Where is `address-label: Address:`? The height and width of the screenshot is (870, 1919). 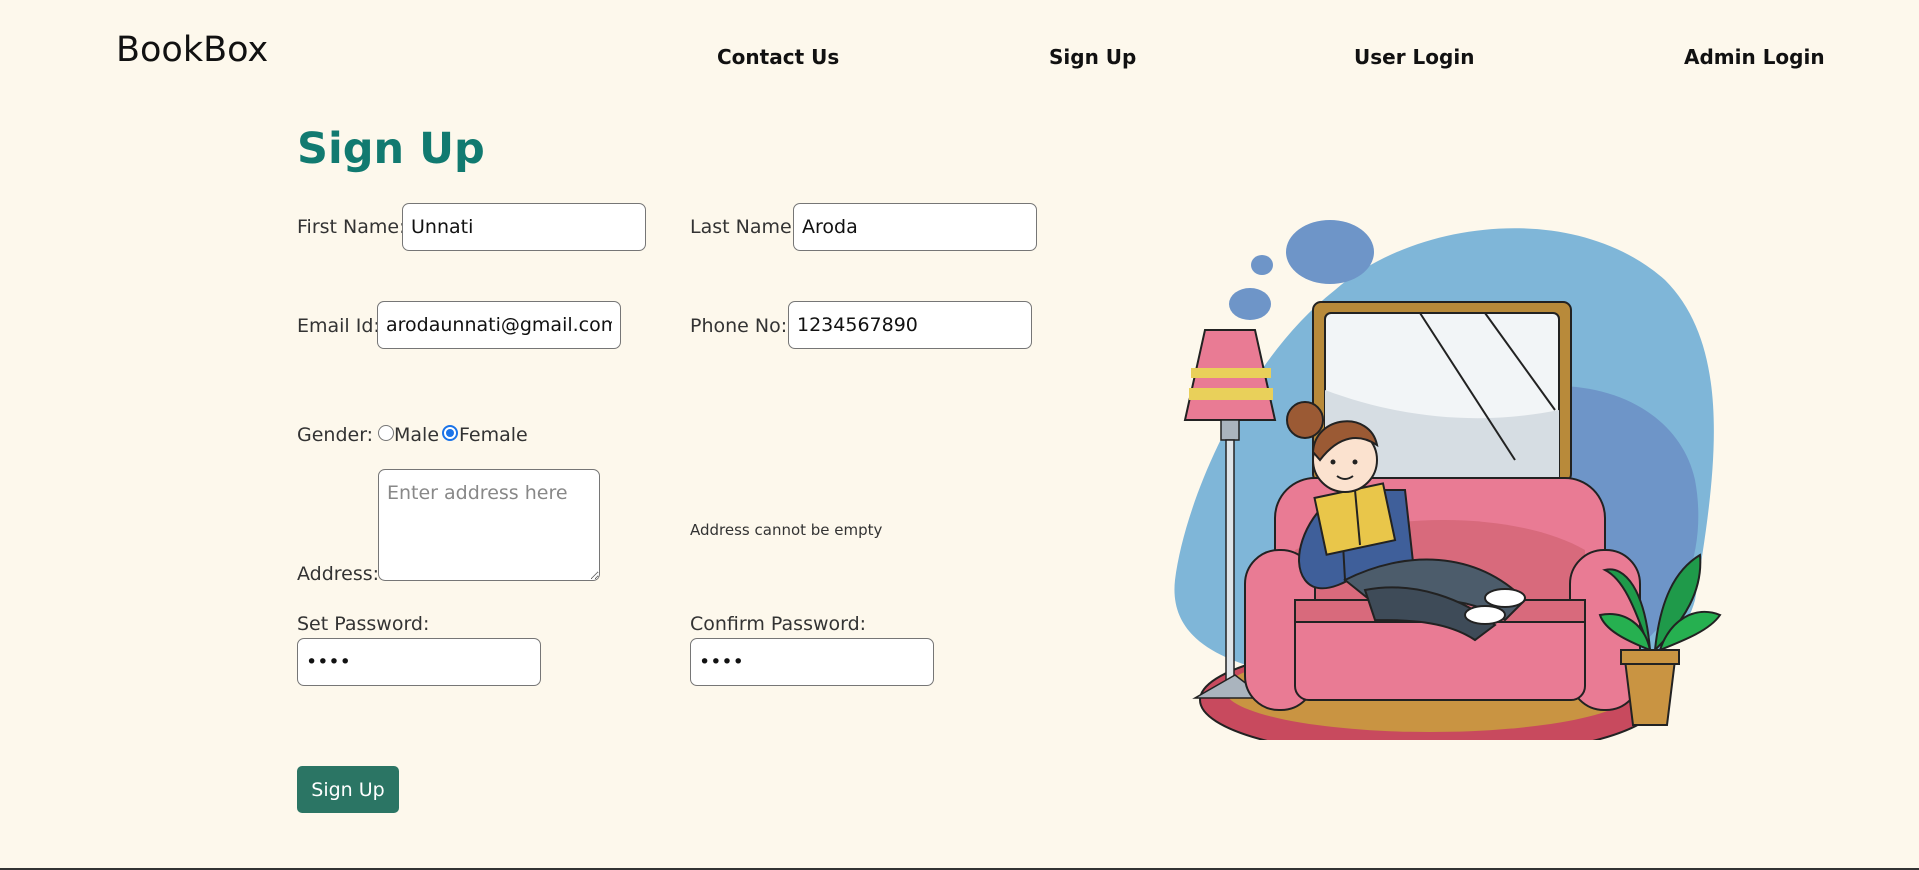
address-label: Address: is located at coordinates (338, 574).